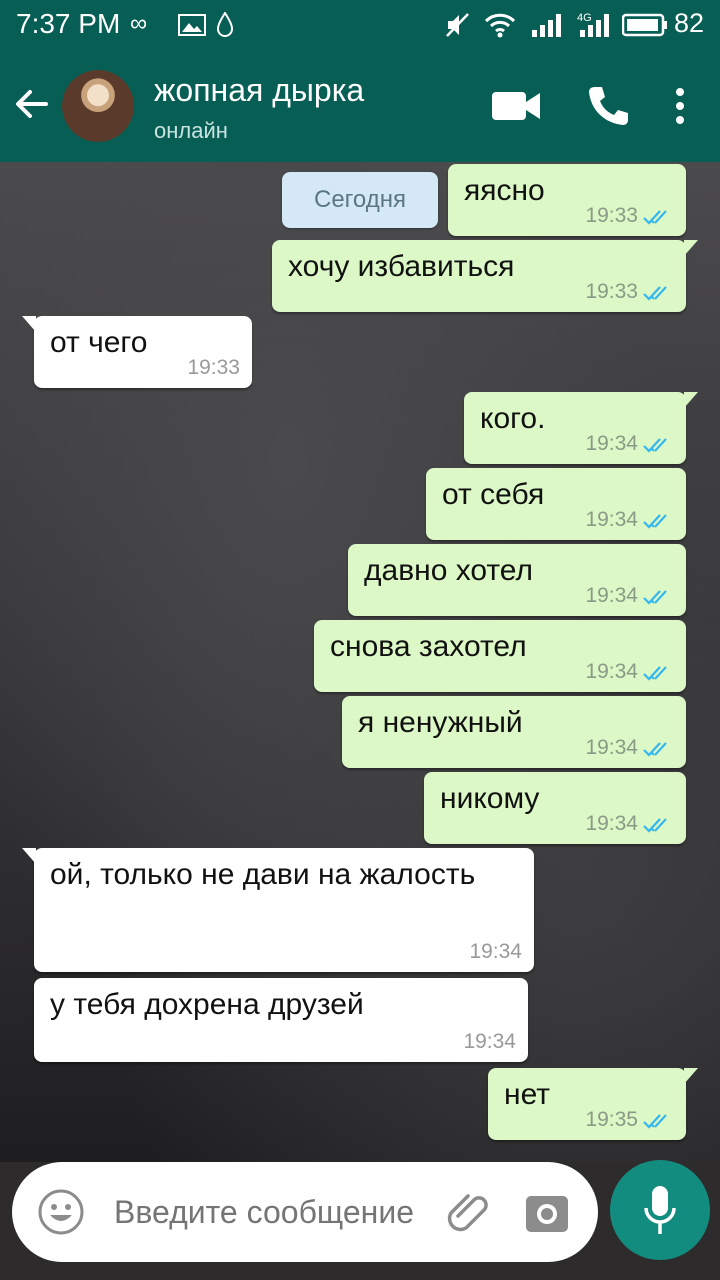 The width and height of the screenshot is (720, 1280). Describe the element at coordinates (428, 646) in the screenshot. I see `message-text: снова захотел` at that location.